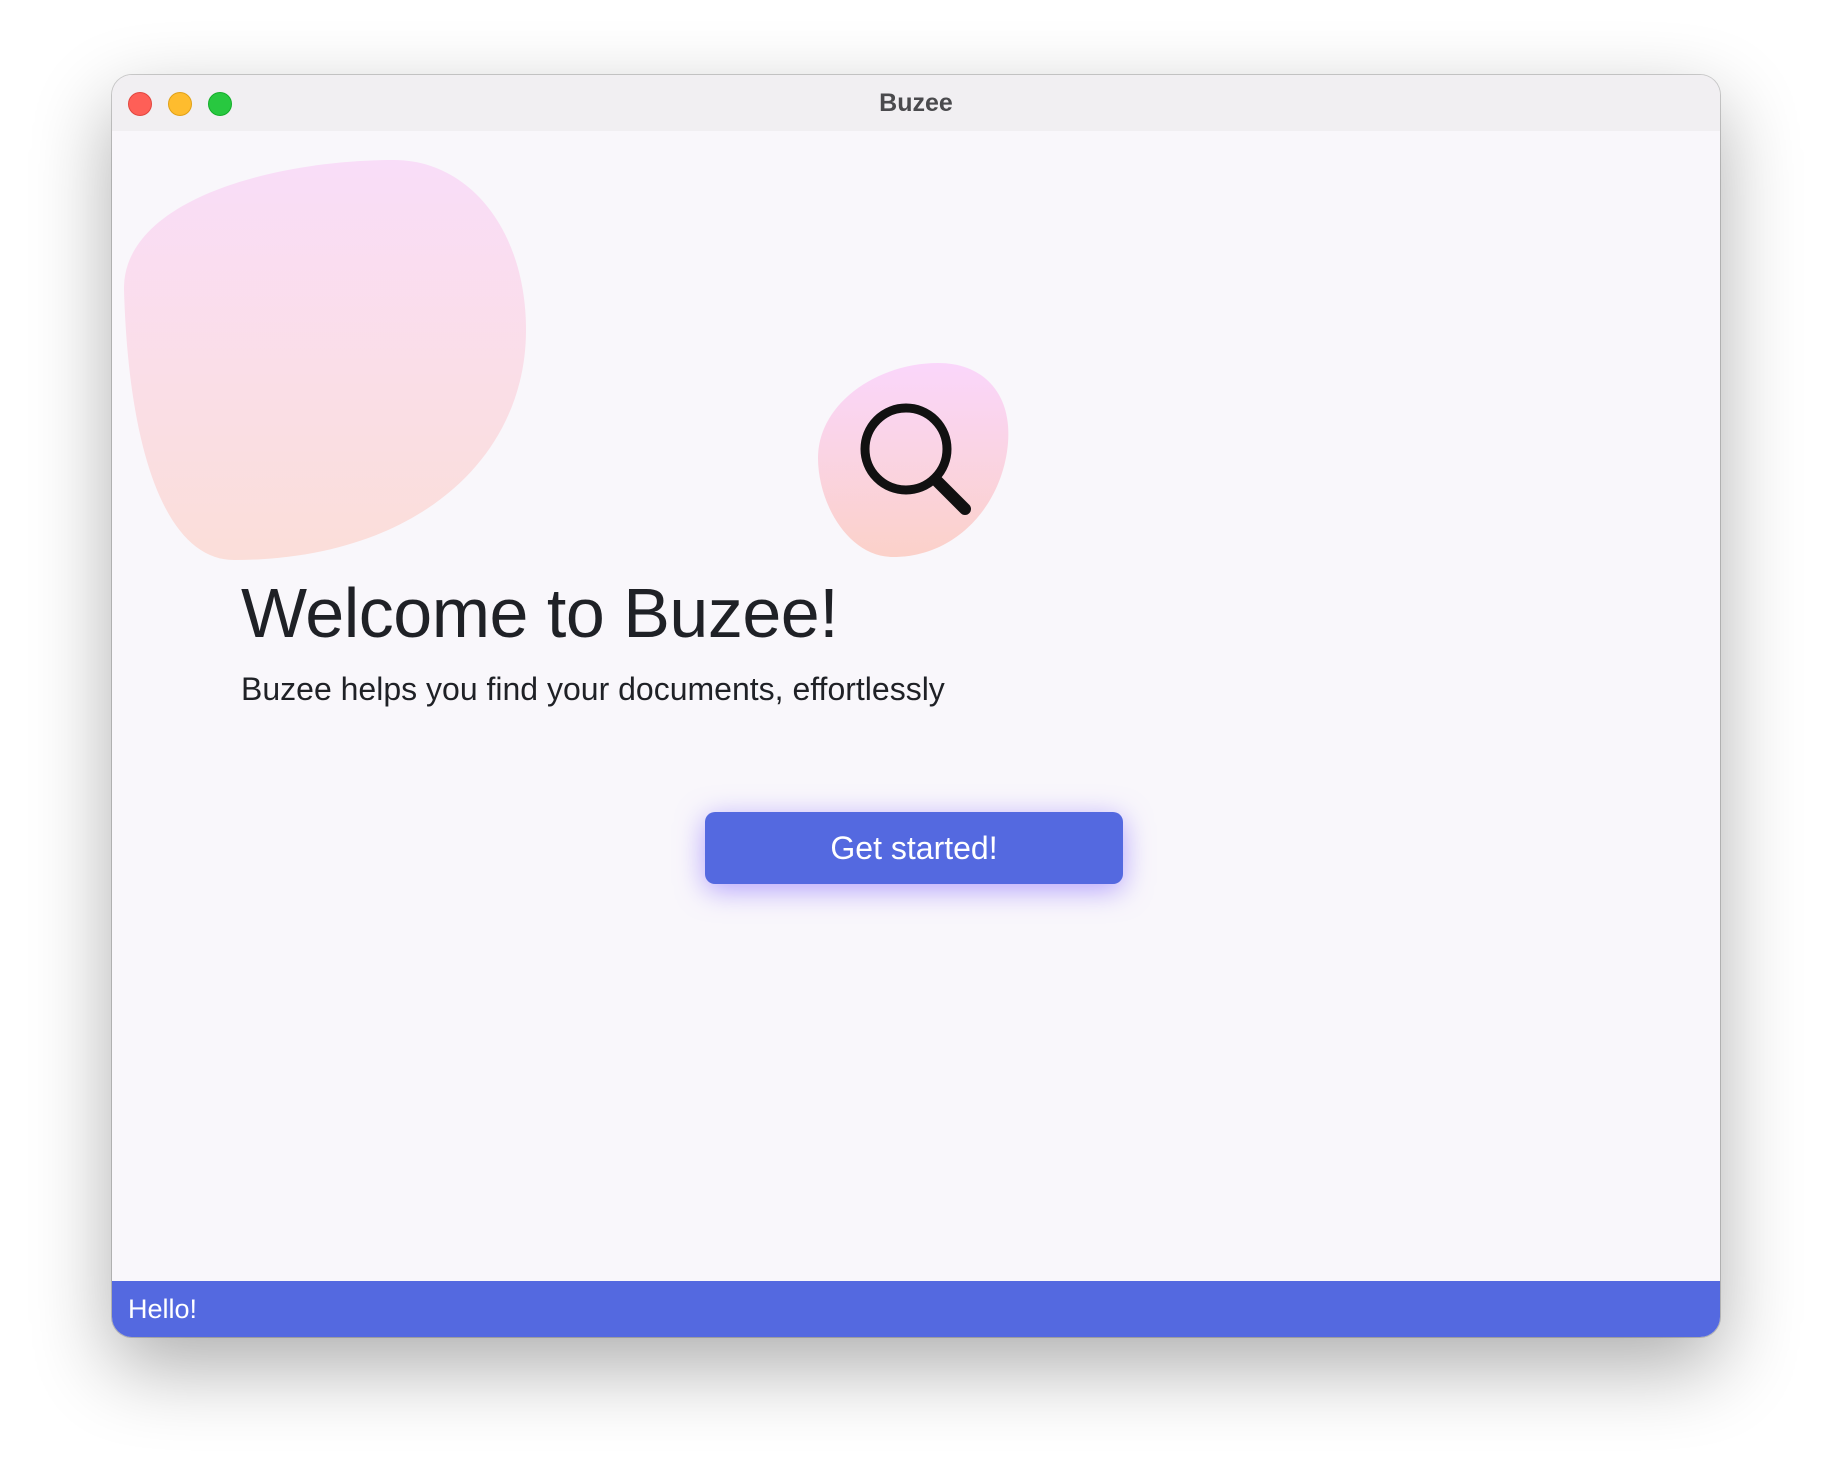  I want to click on window-title: Buzee, so click(916, 103).